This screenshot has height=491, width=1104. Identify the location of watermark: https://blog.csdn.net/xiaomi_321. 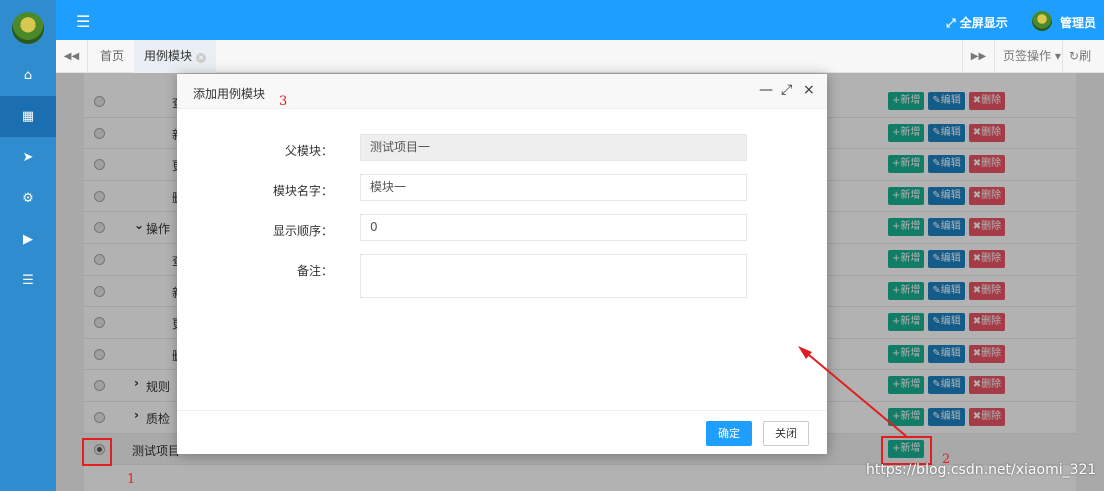
(981, 470).